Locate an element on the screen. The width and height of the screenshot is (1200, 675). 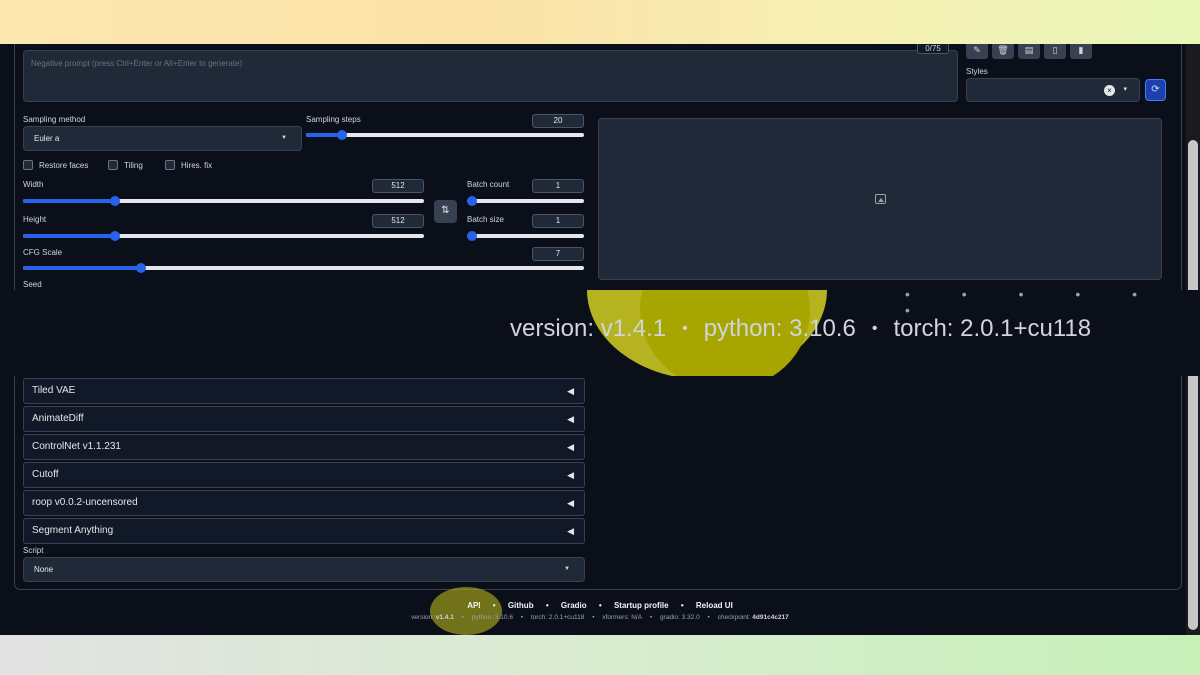
pencil-icon: ✎ is located at coordinates (977, 51).